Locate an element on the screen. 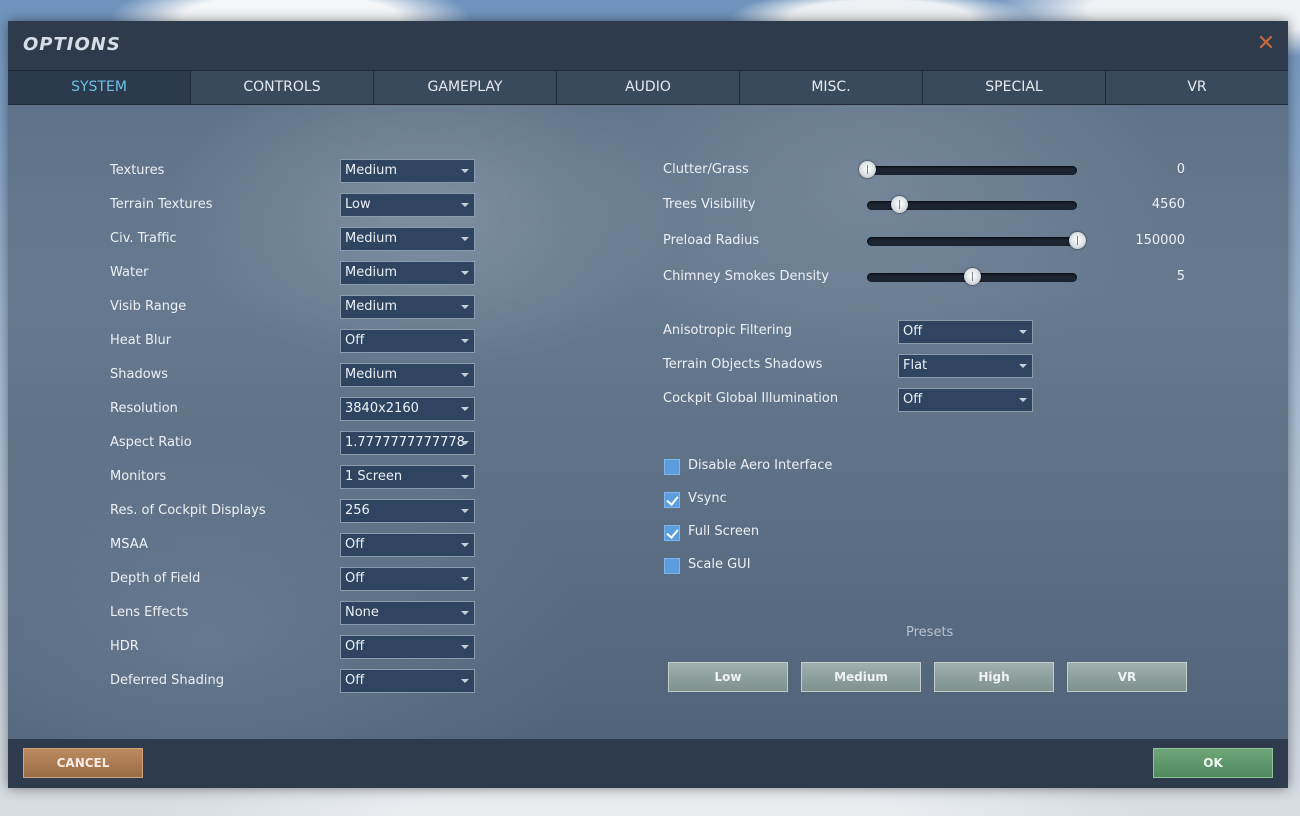 This screenshot has height=816, width=1300. cancel-button: CANCEL is located at coordinates (83, 763).